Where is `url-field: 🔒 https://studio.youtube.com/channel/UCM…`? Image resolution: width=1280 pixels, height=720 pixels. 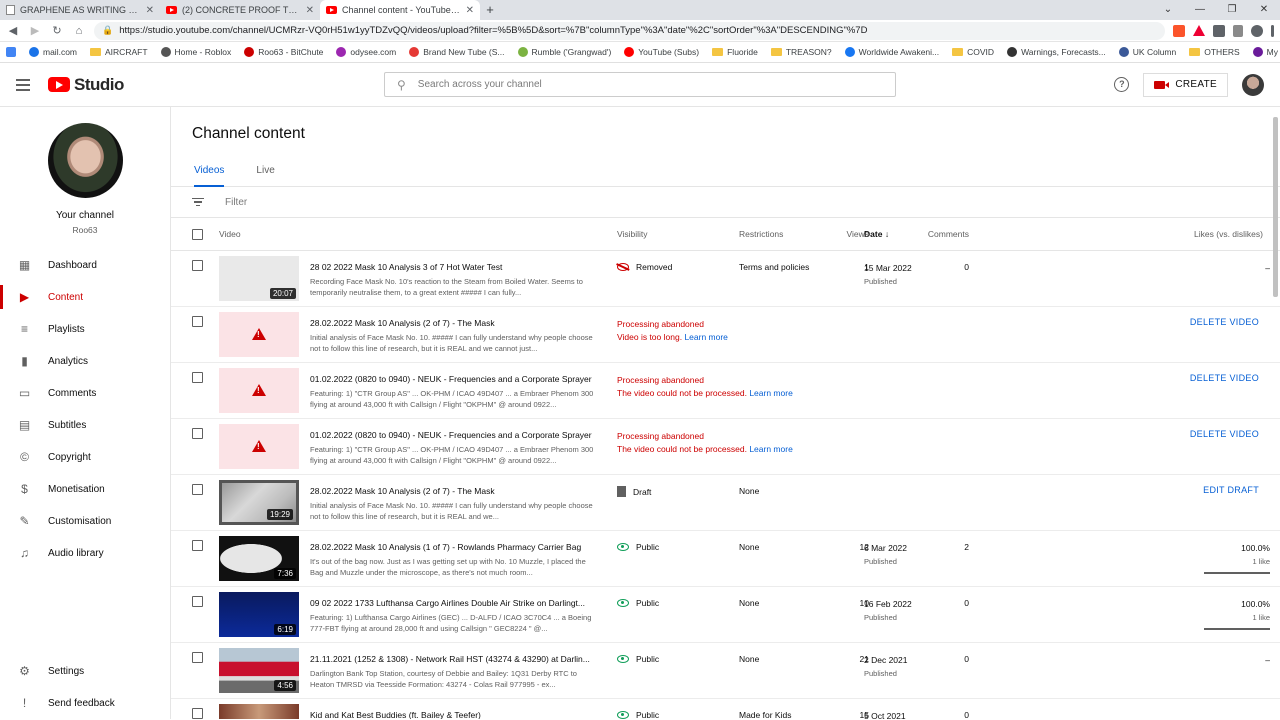 url-field: 🔒 https://studio.youtube.com/channel/UCM… is located at coordinates (629, 30).